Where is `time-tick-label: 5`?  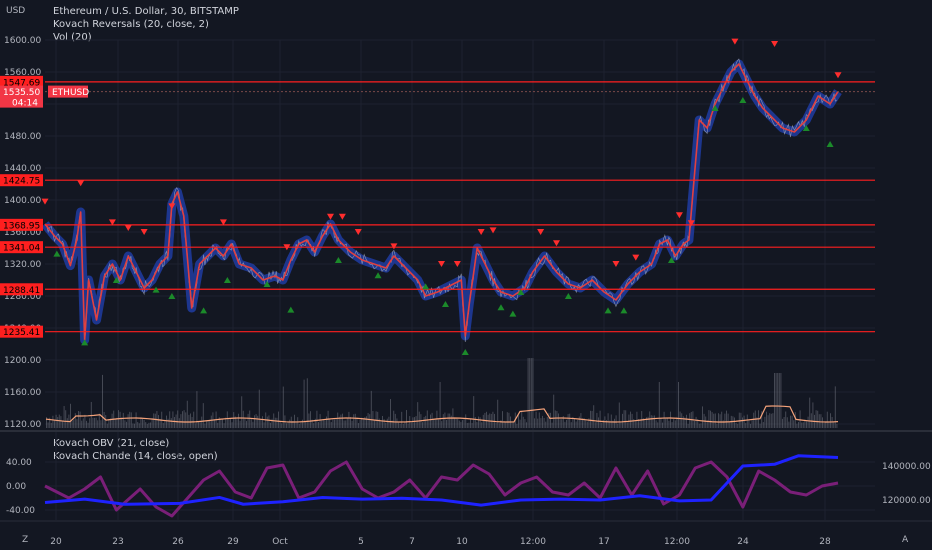
time-tick-label: 5 is located at coordinates (361, 542).